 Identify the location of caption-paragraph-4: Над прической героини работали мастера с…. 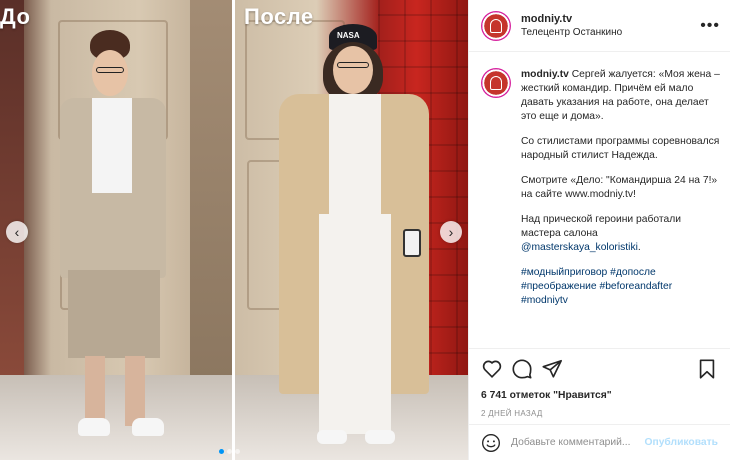
(601, 226).